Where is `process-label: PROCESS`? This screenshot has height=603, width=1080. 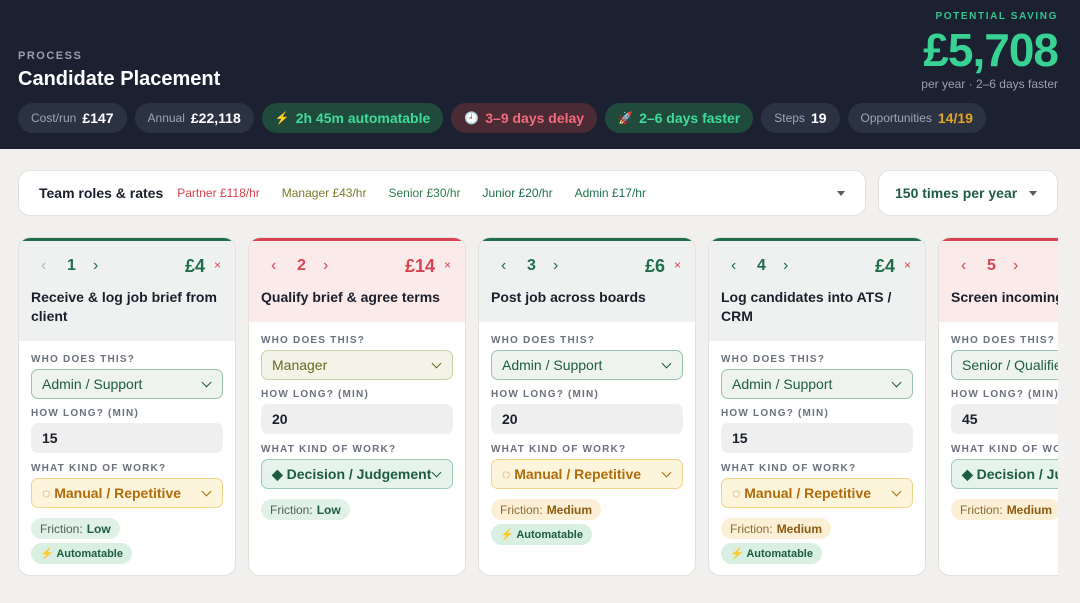 process-label: PROCESS is located at coordinates (50, 56).